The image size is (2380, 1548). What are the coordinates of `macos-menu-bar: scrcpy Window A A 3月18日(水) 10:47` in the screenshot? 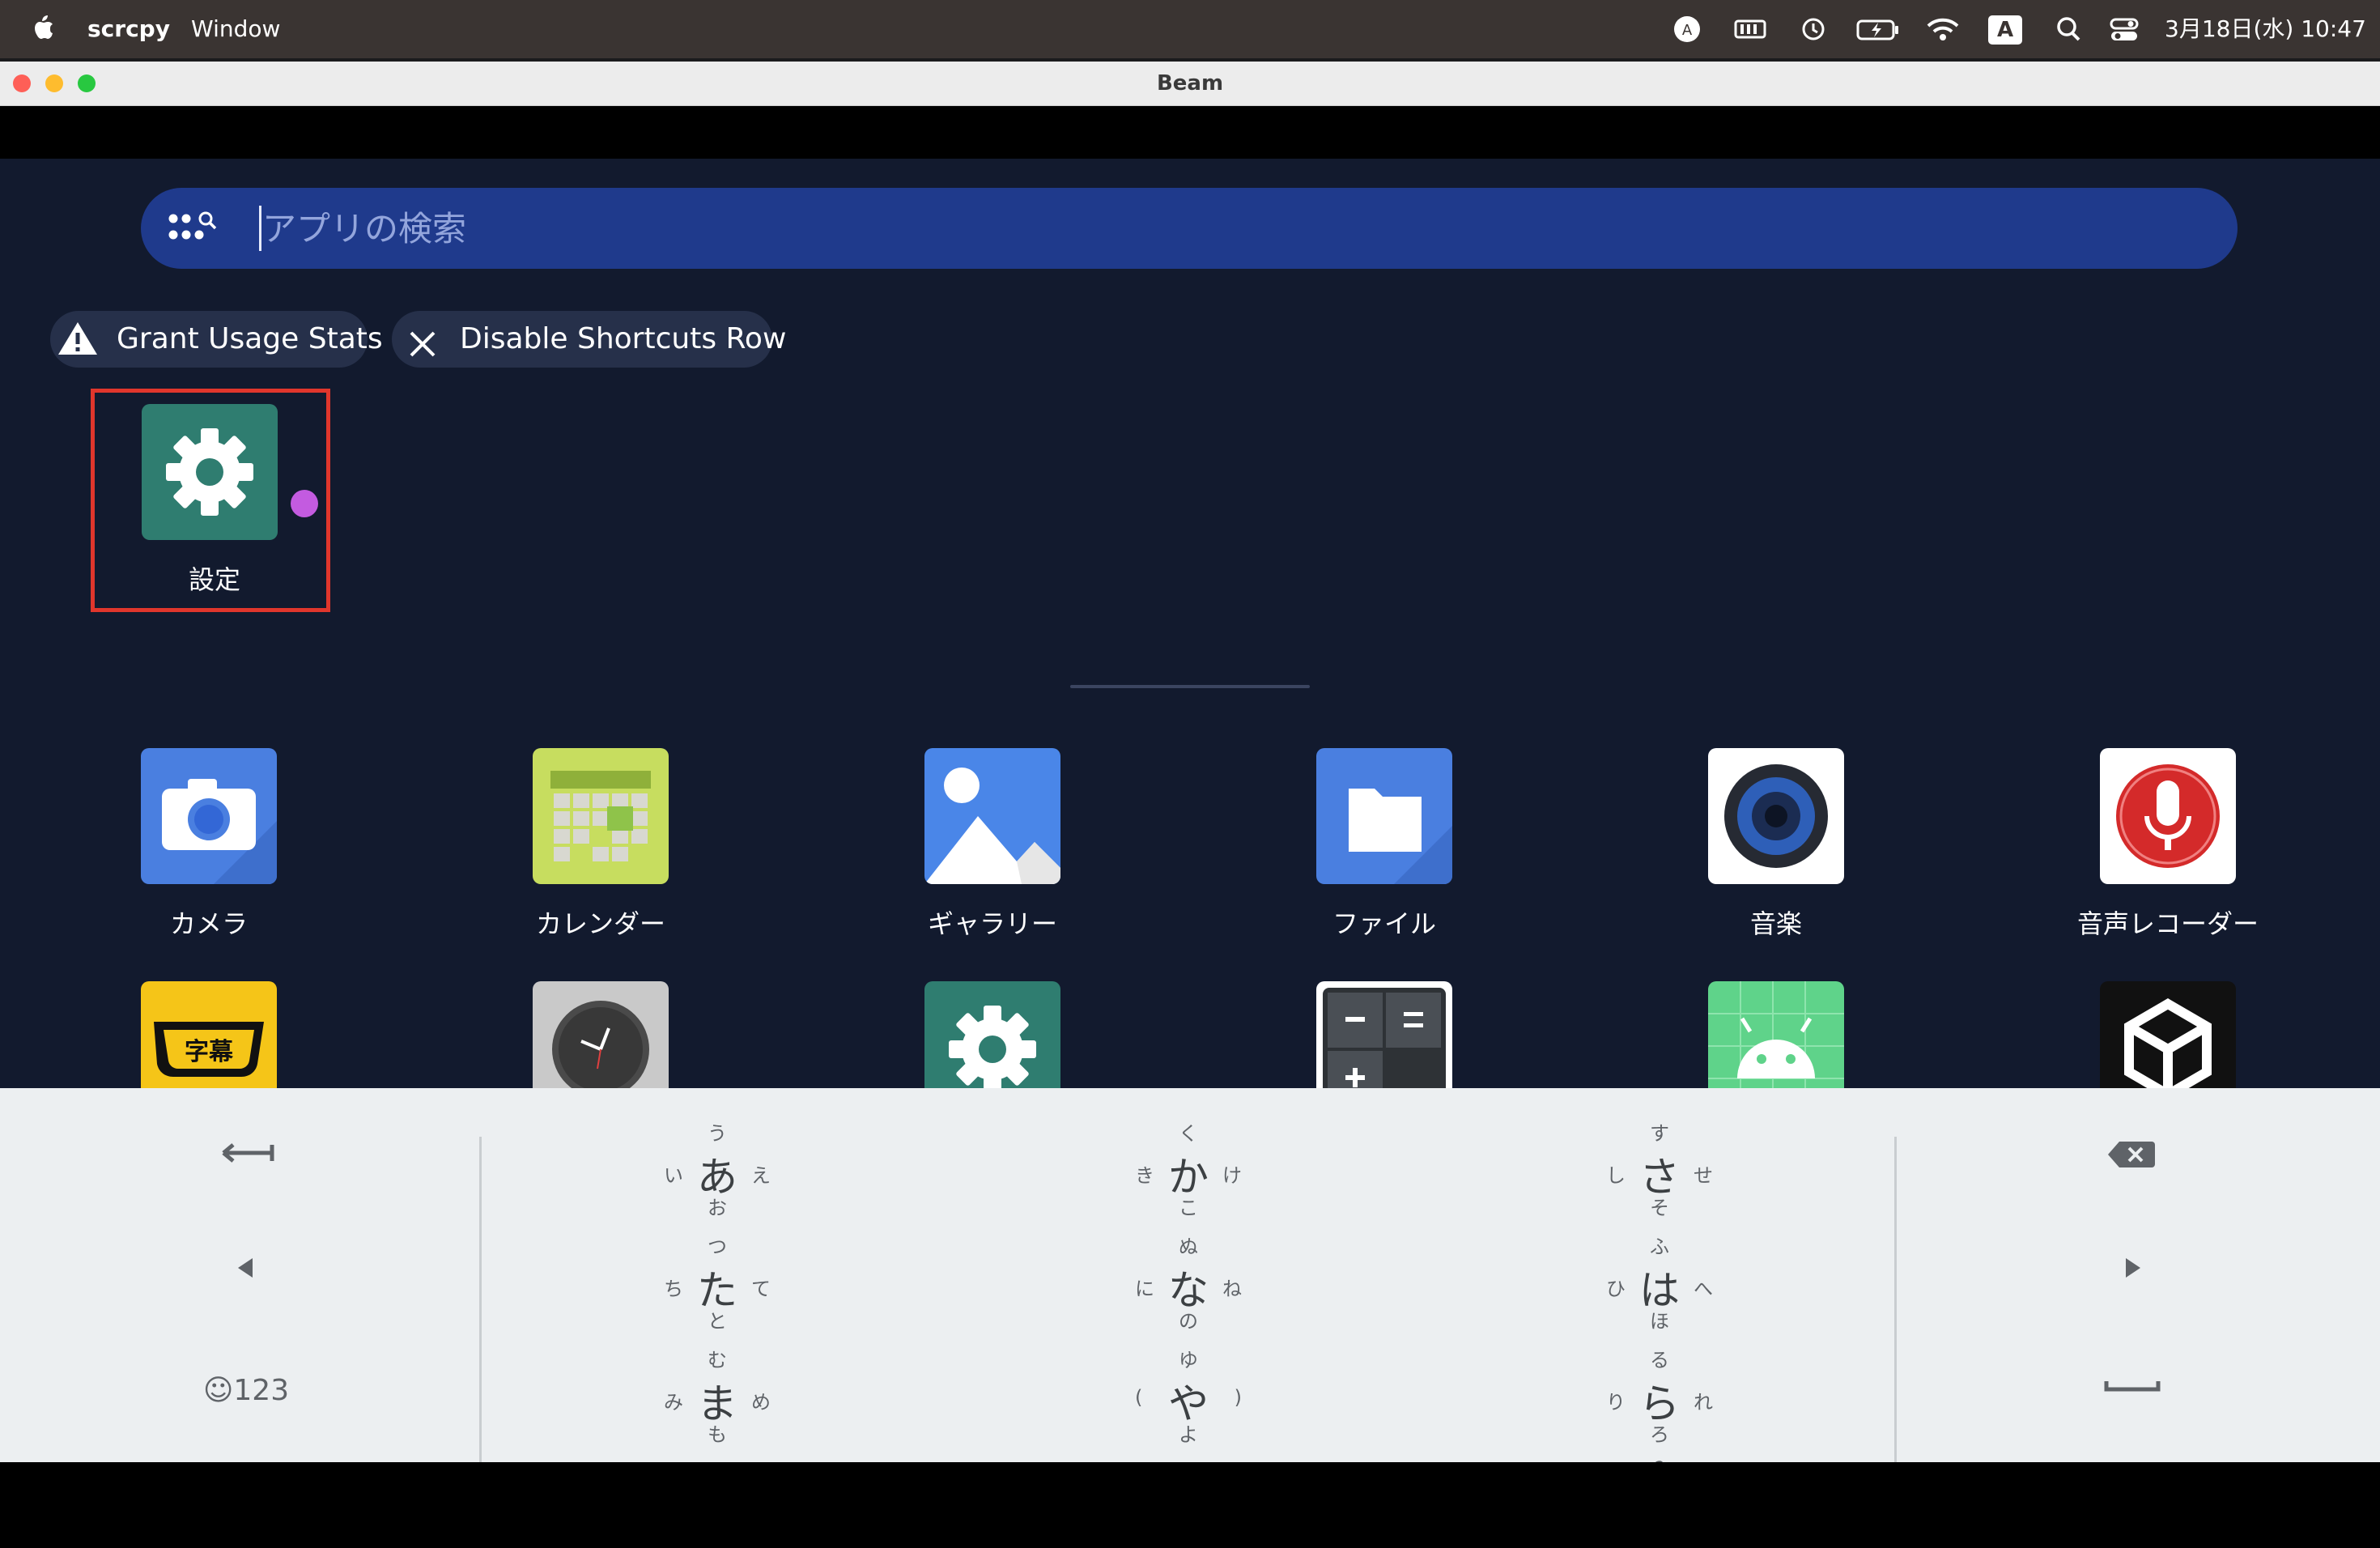 It's located at (1190, 29).